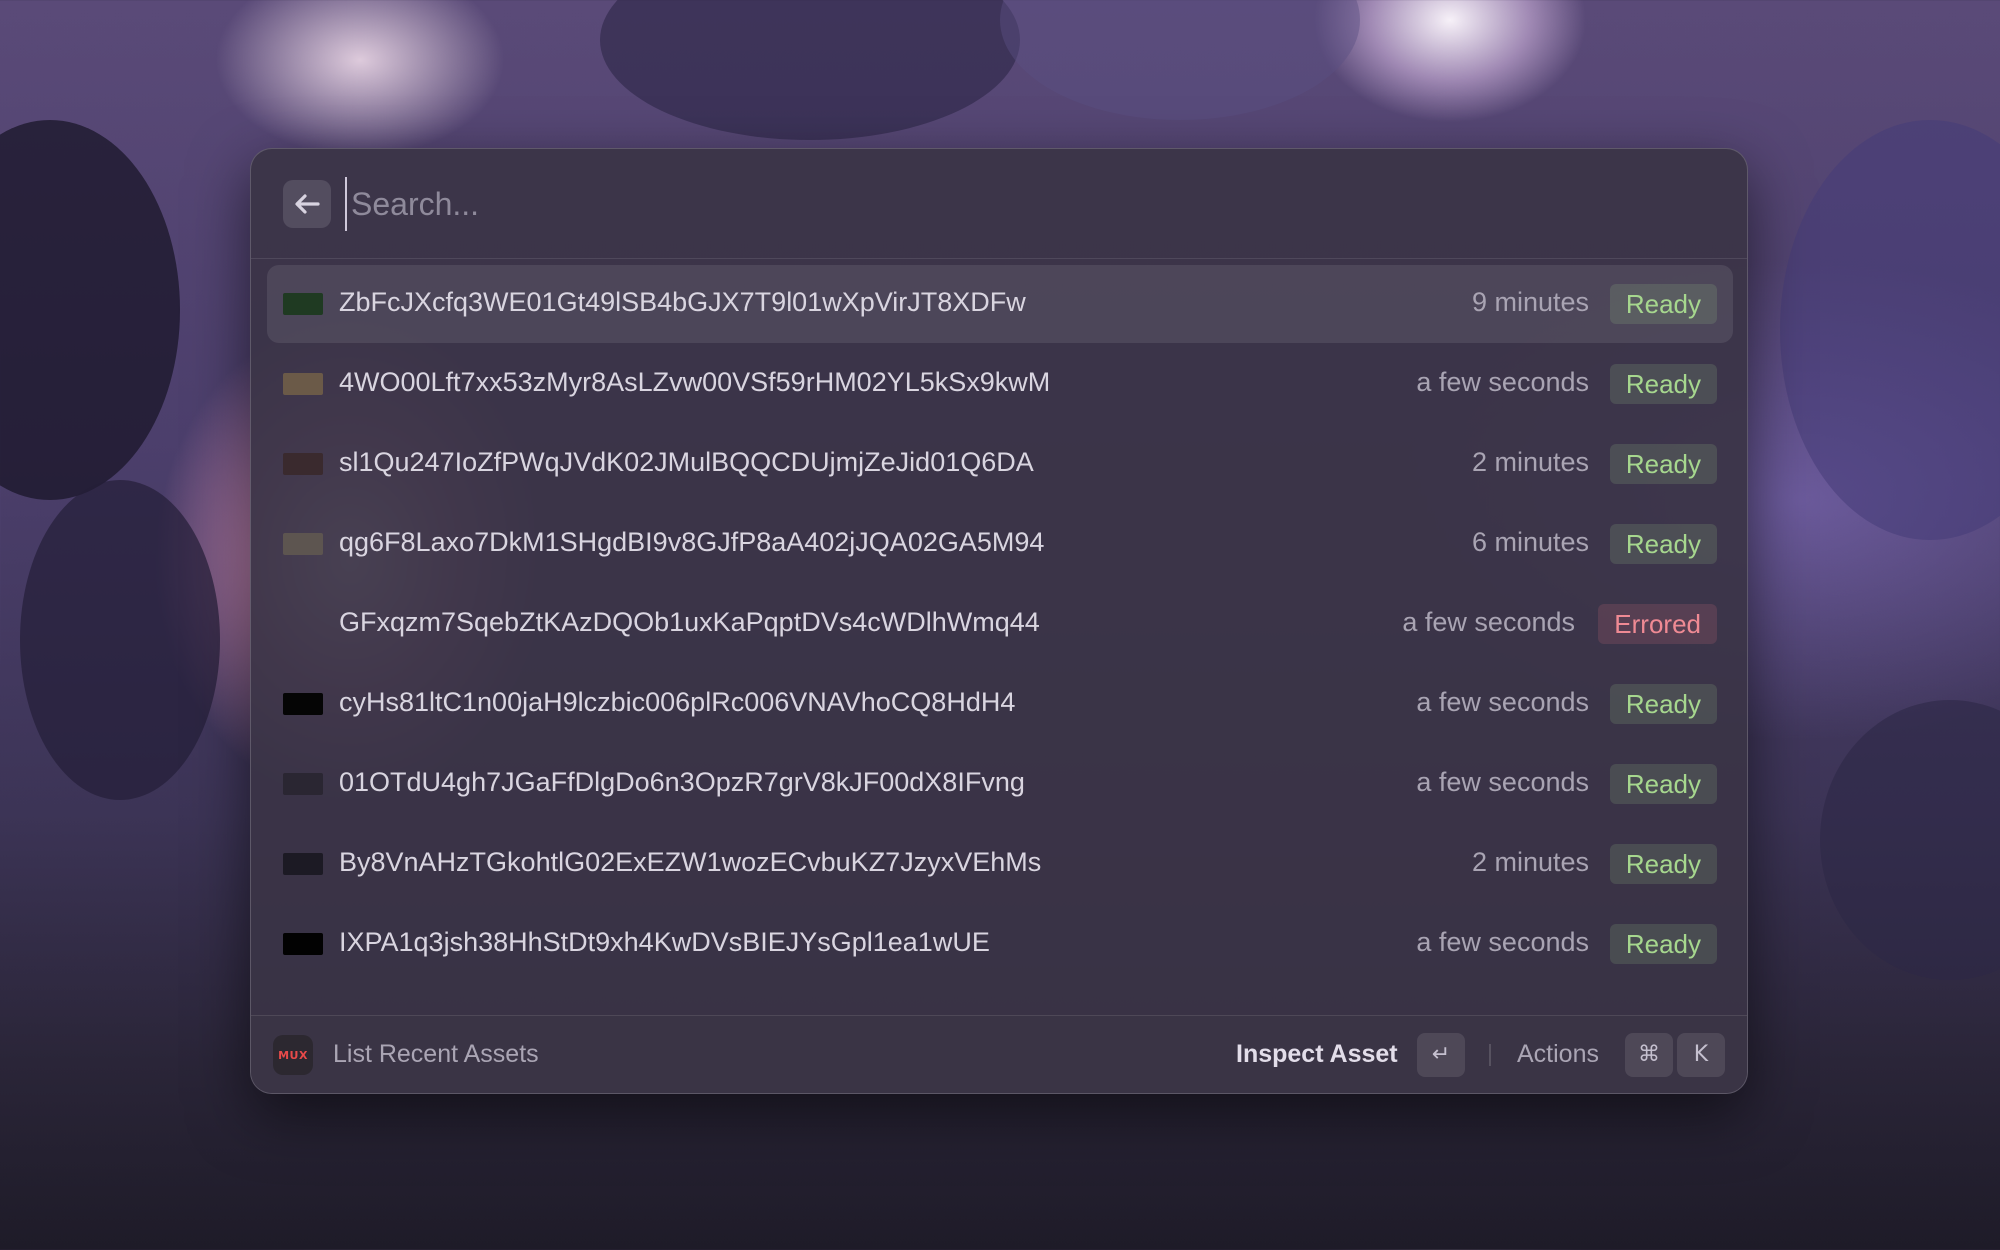 The height and width of the screenshot is (1250, 2000). I want to click on mux-logo: MUX, so click(293, 1055).